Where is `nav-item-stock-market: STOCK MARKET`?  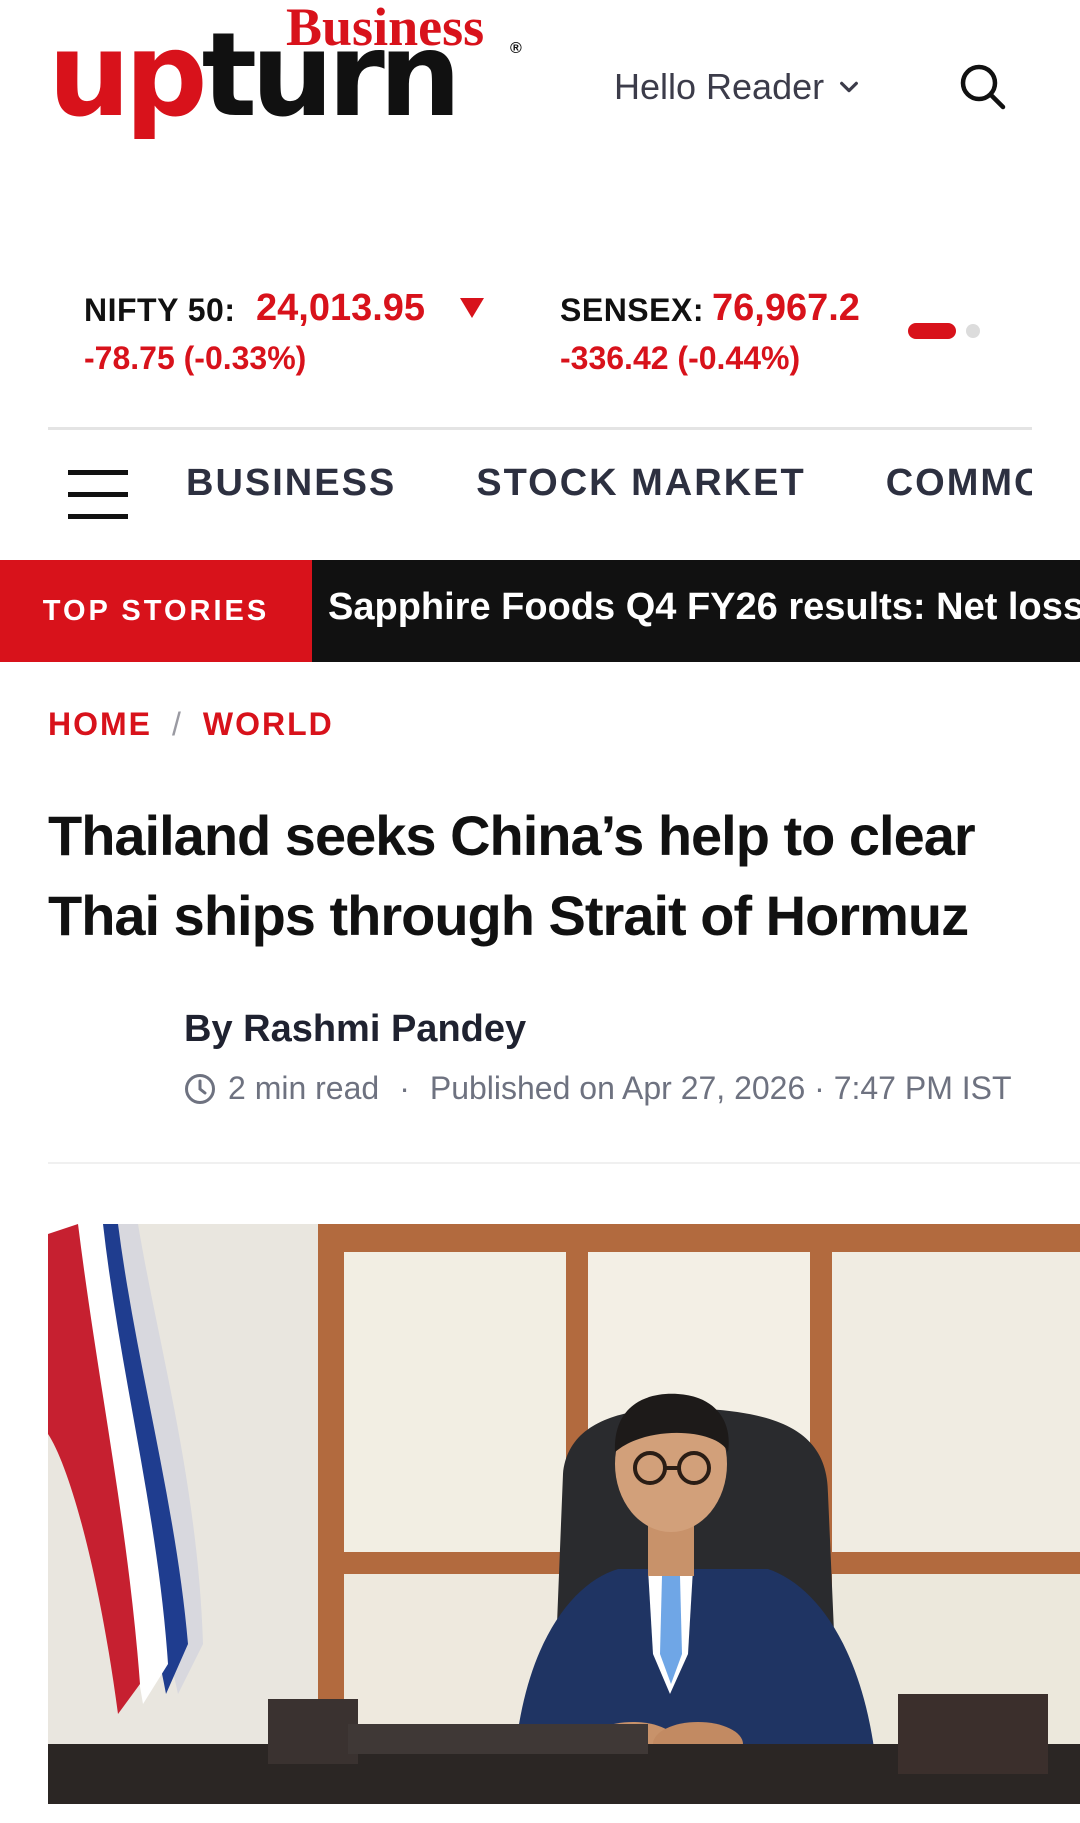 nav-item-stock-market: STOCK MARKET is located at coordinates (640, 483).